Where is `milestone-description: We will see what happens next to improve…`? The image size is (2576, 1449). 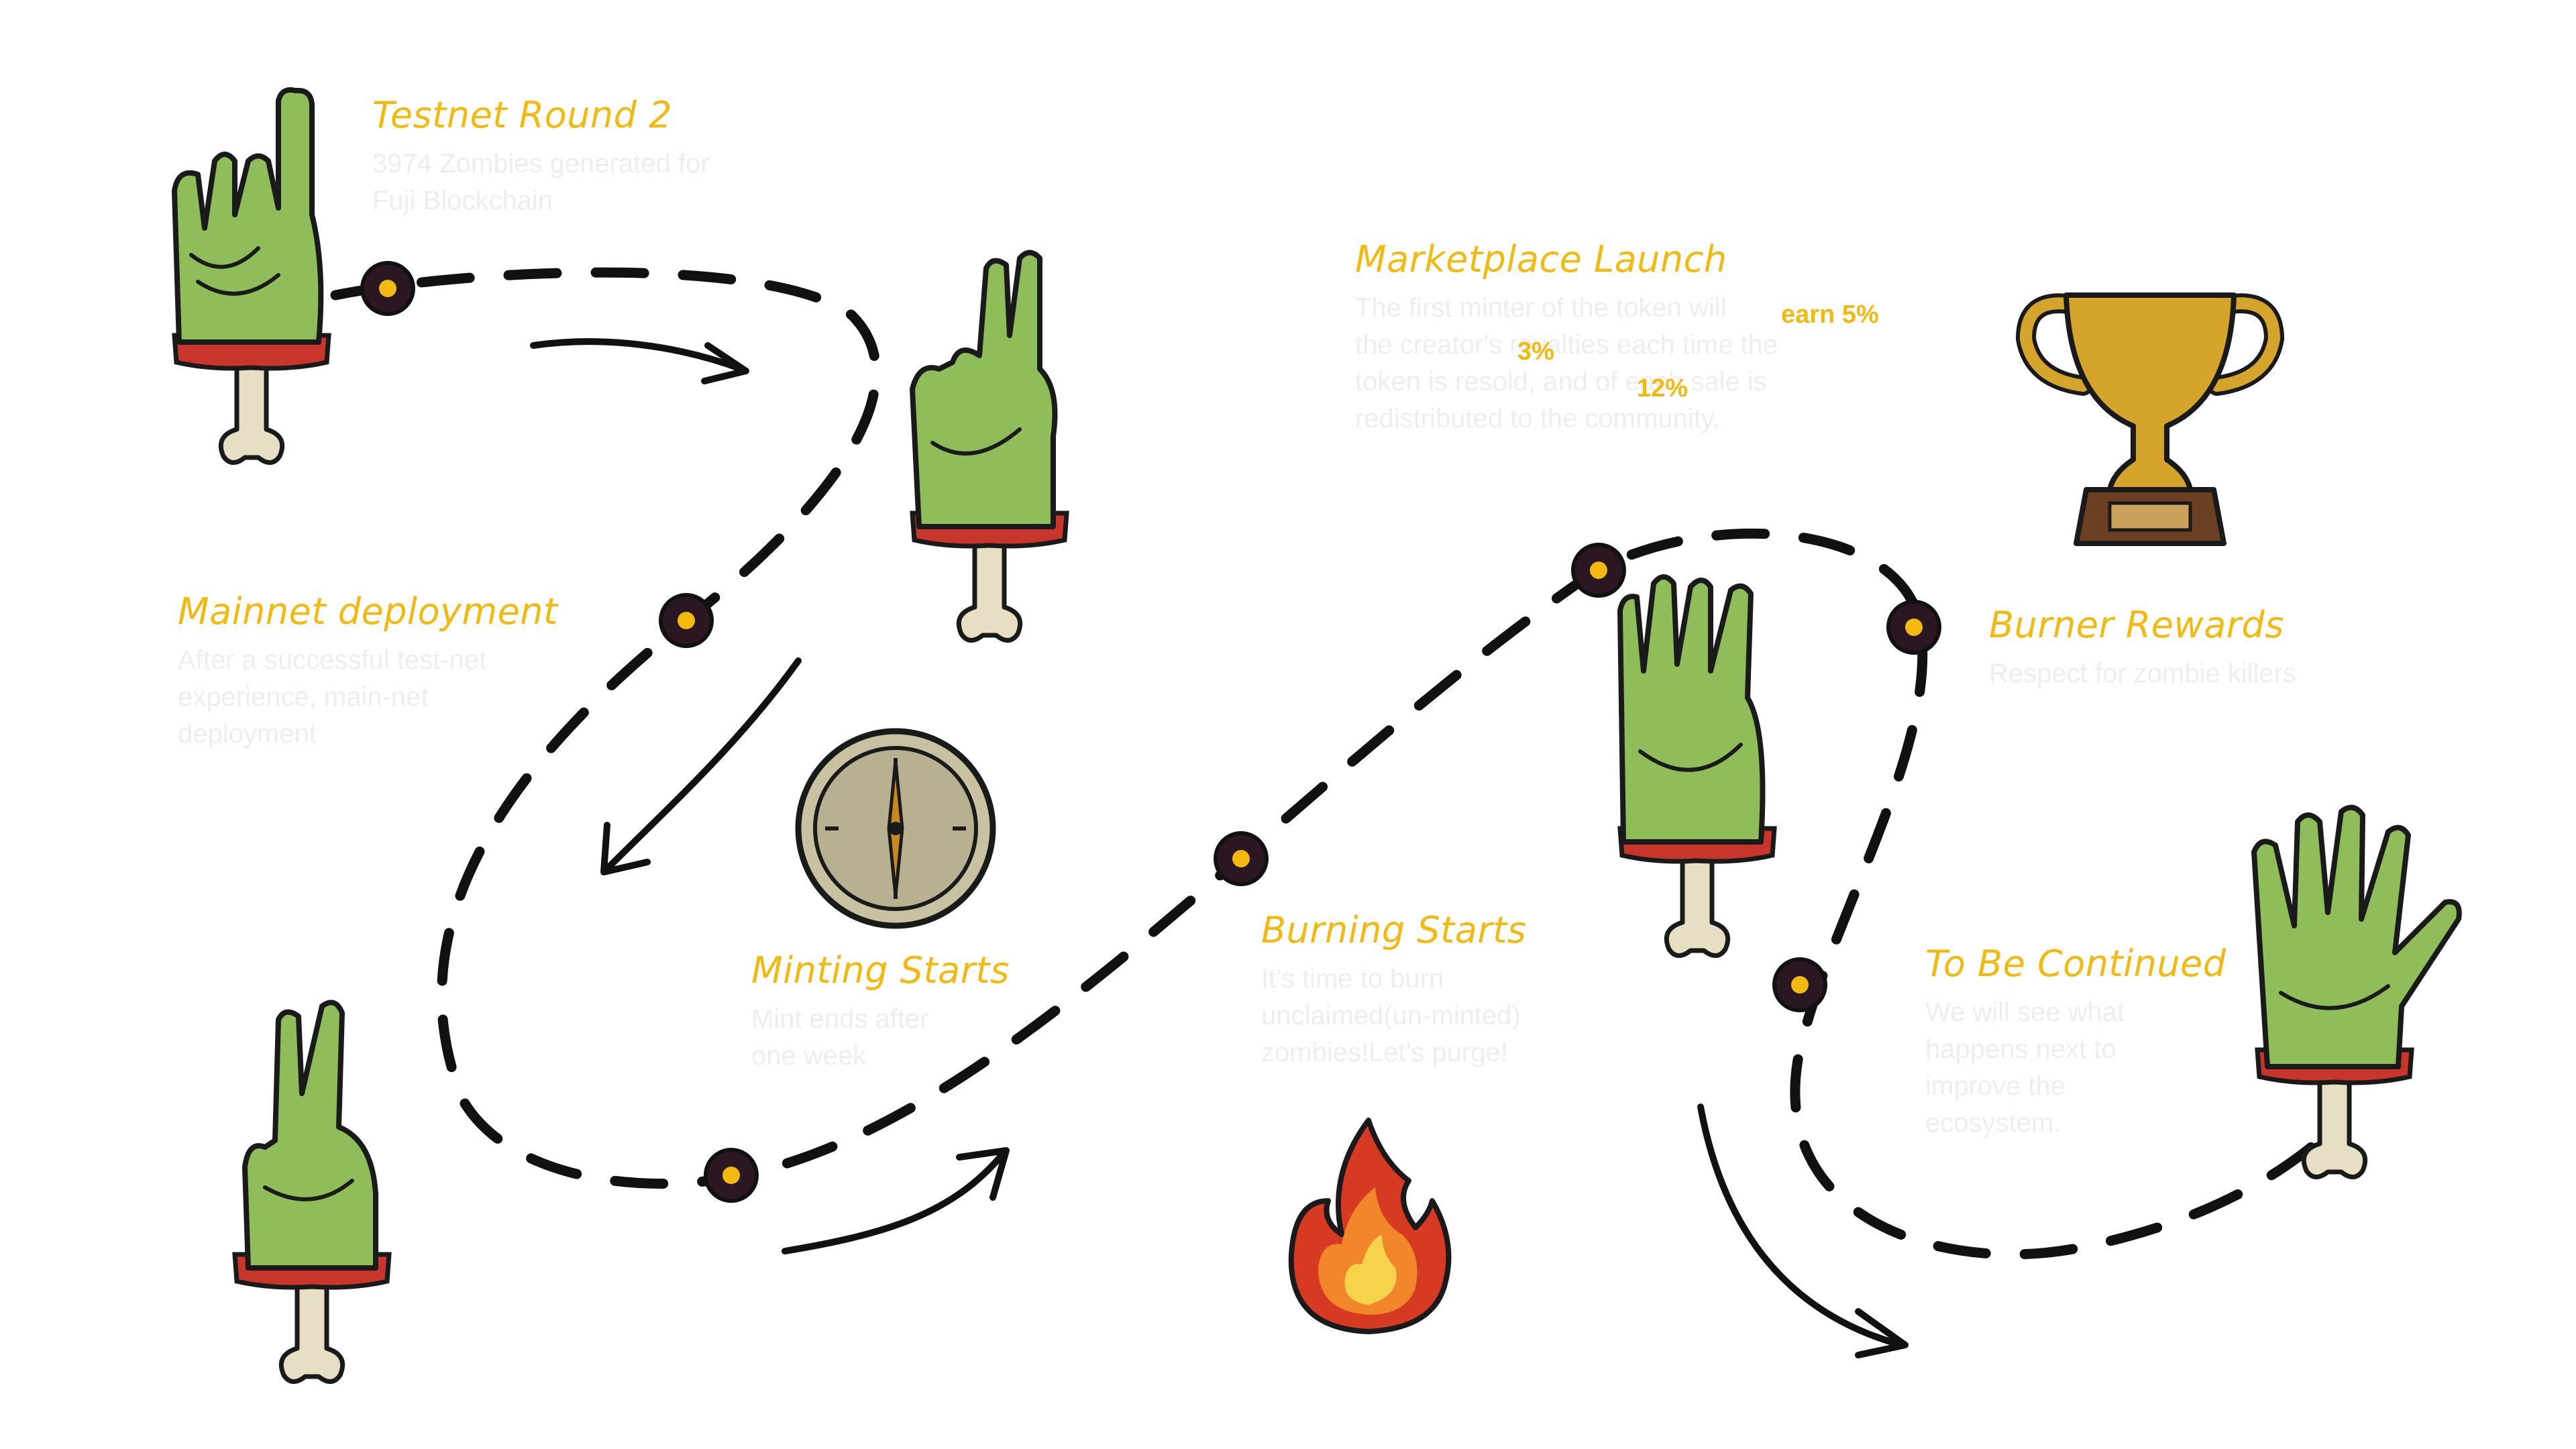 milestone-description: We will see what happens next to improve… is located at coordinates (2075, 1068).